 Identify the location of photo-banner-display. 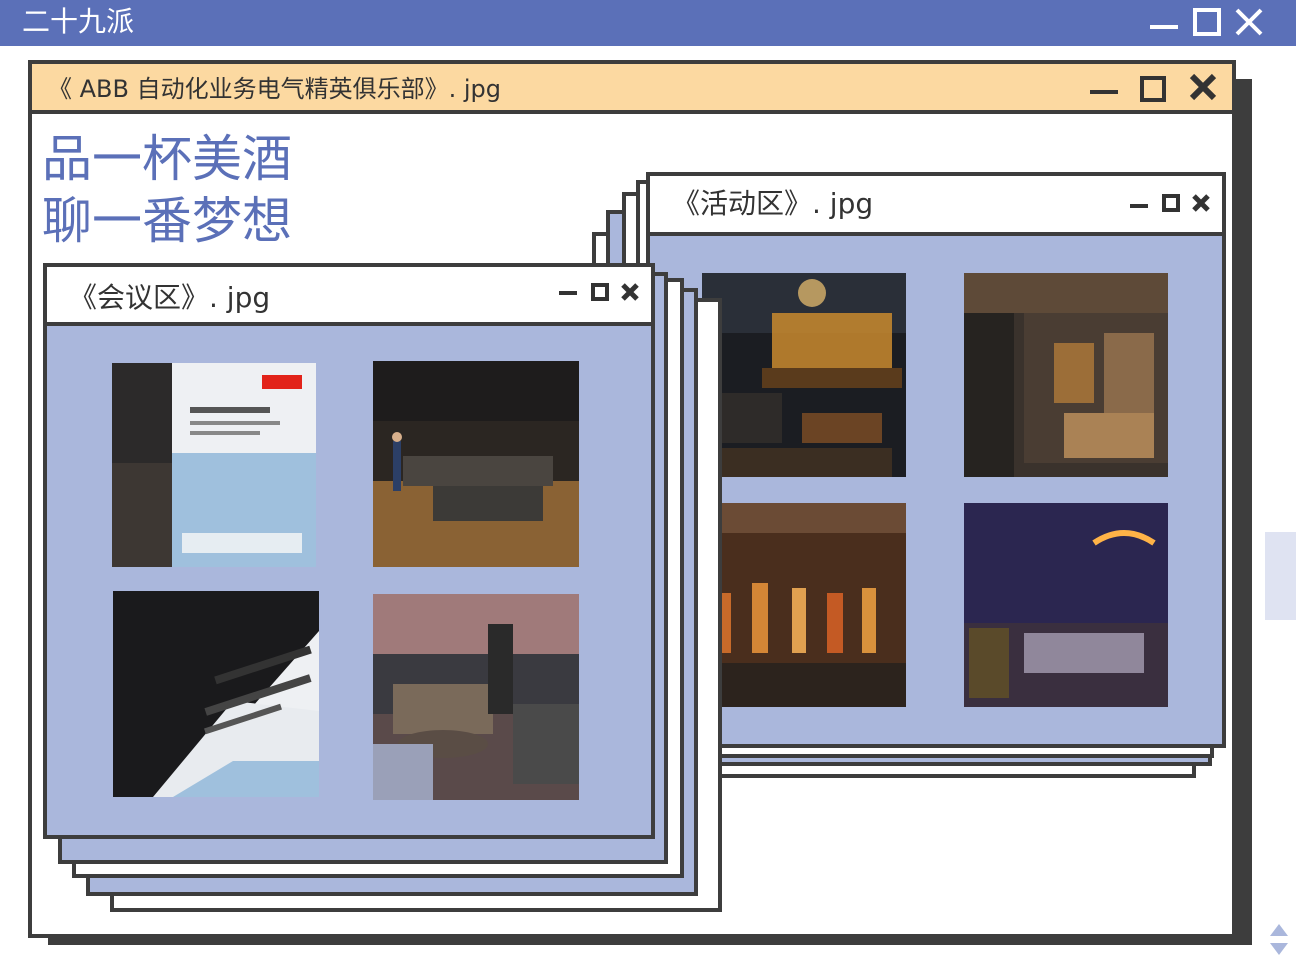
(214, 465).